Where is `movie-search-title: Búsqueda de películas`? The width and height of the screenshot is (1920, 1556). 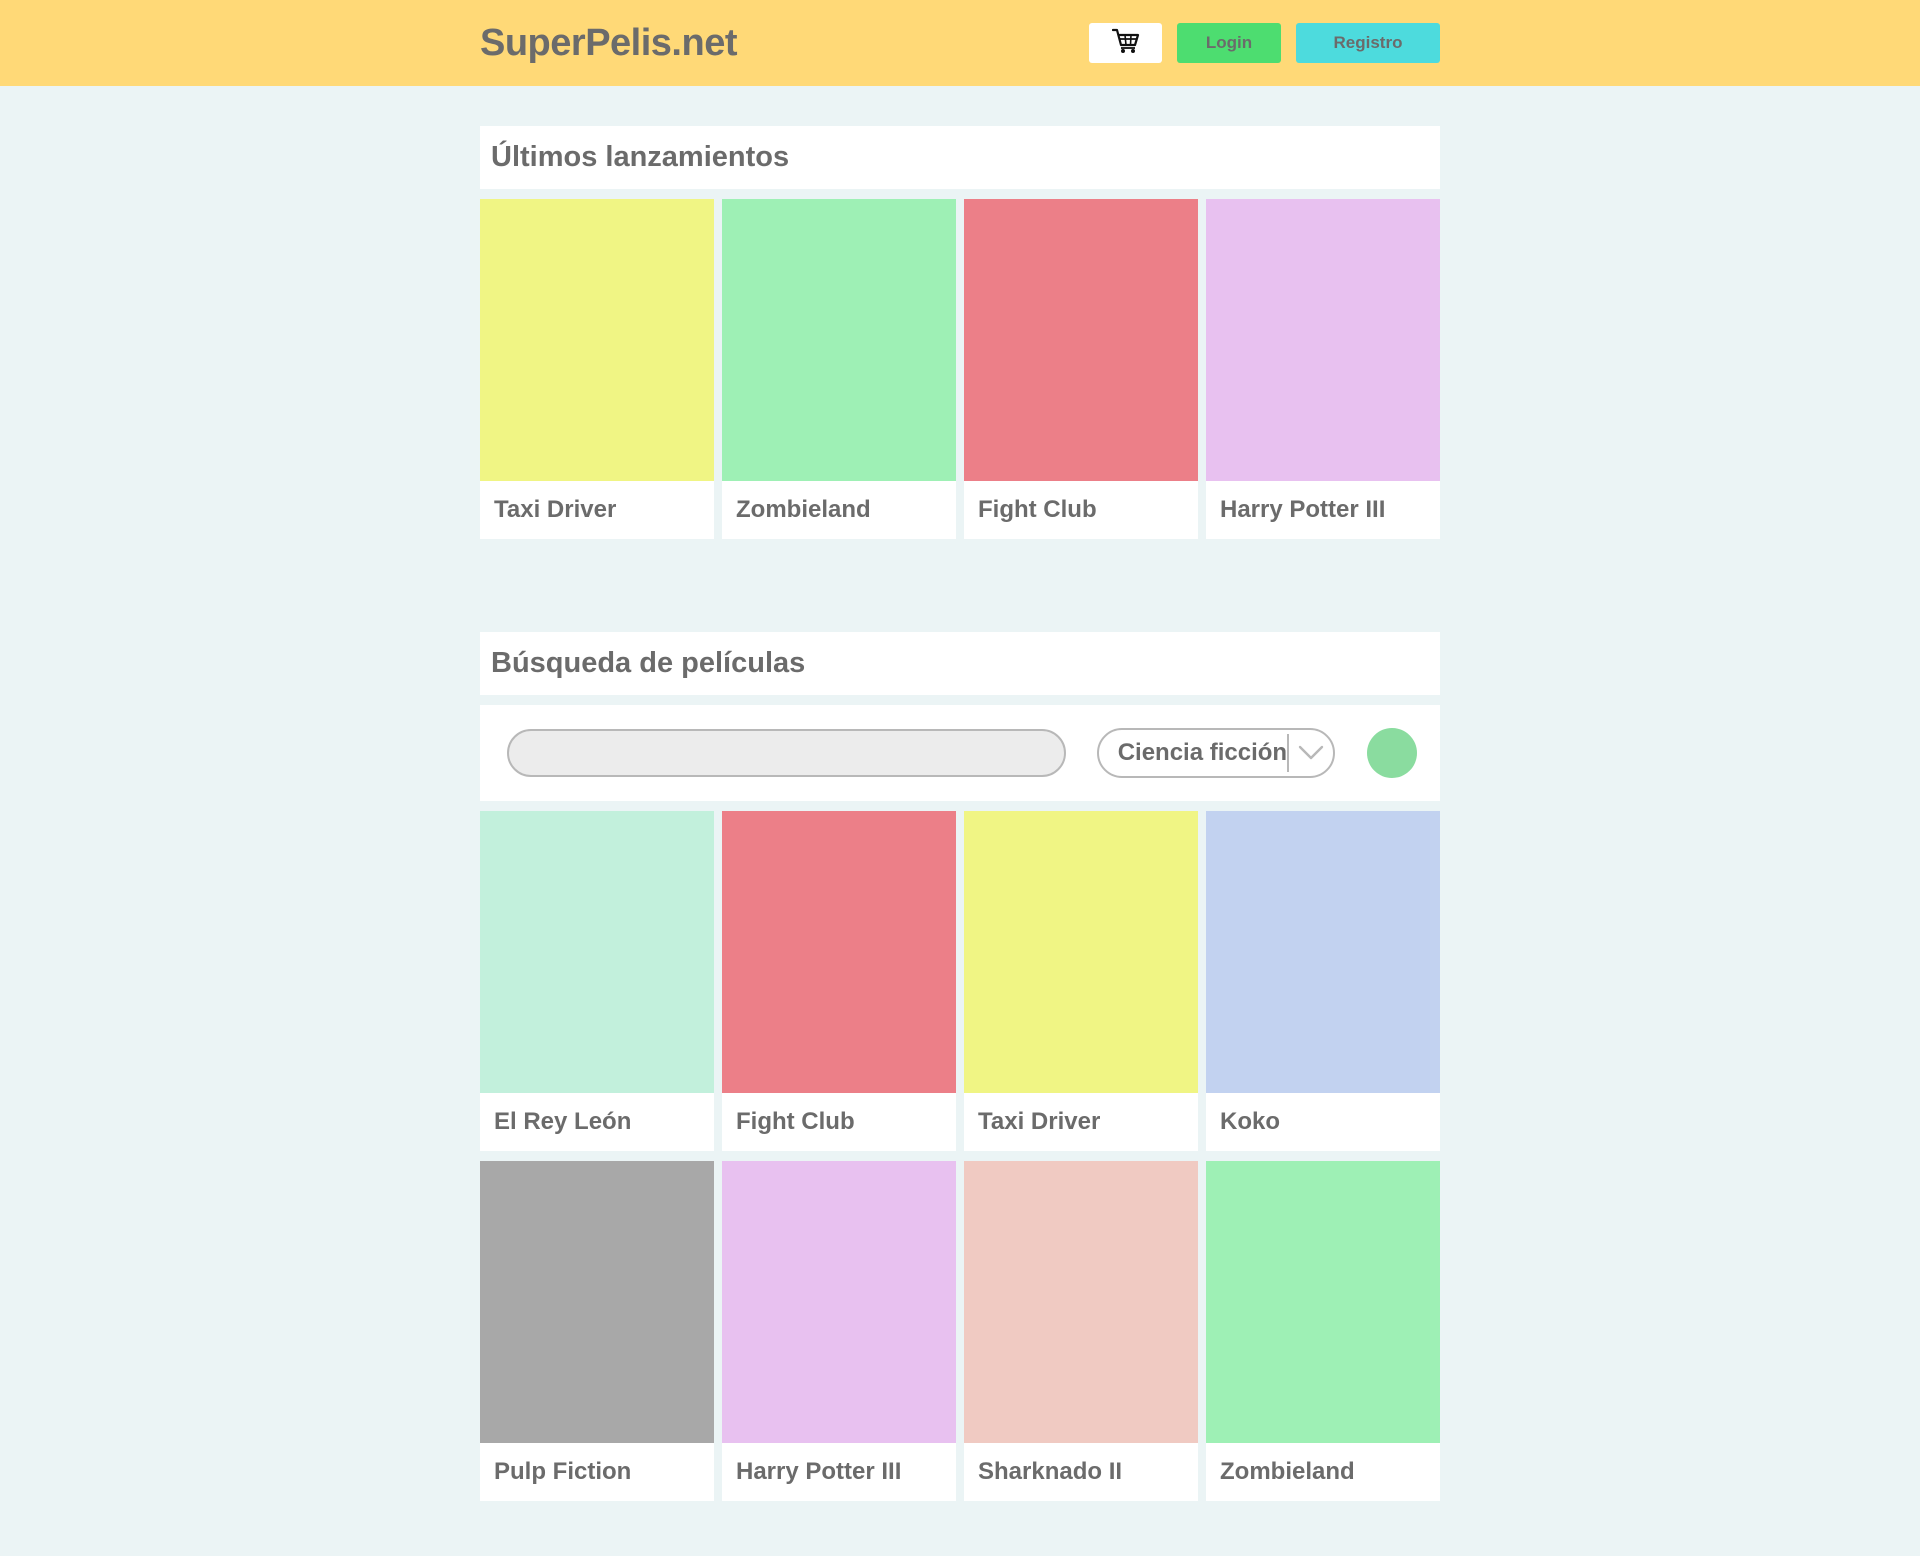 movie-search-title: Búsqueda de películas is located at coordinates (960, 663).